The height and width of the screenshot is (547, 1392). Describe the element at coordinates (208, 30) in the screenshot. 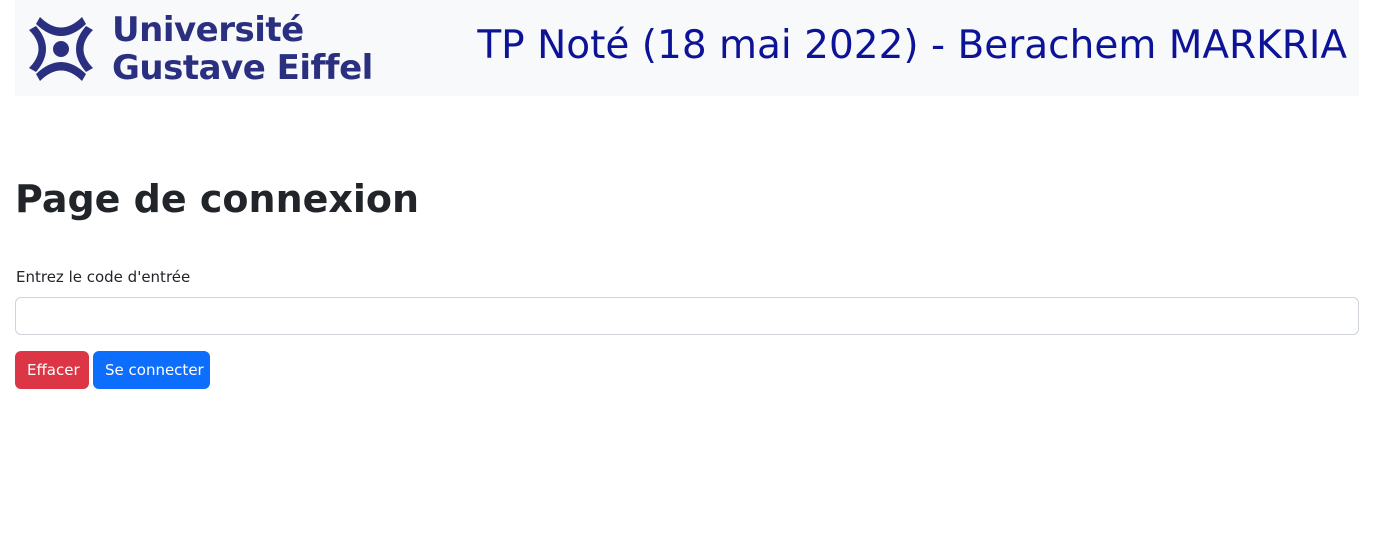

I see `university-name-line1: Université` at that location.